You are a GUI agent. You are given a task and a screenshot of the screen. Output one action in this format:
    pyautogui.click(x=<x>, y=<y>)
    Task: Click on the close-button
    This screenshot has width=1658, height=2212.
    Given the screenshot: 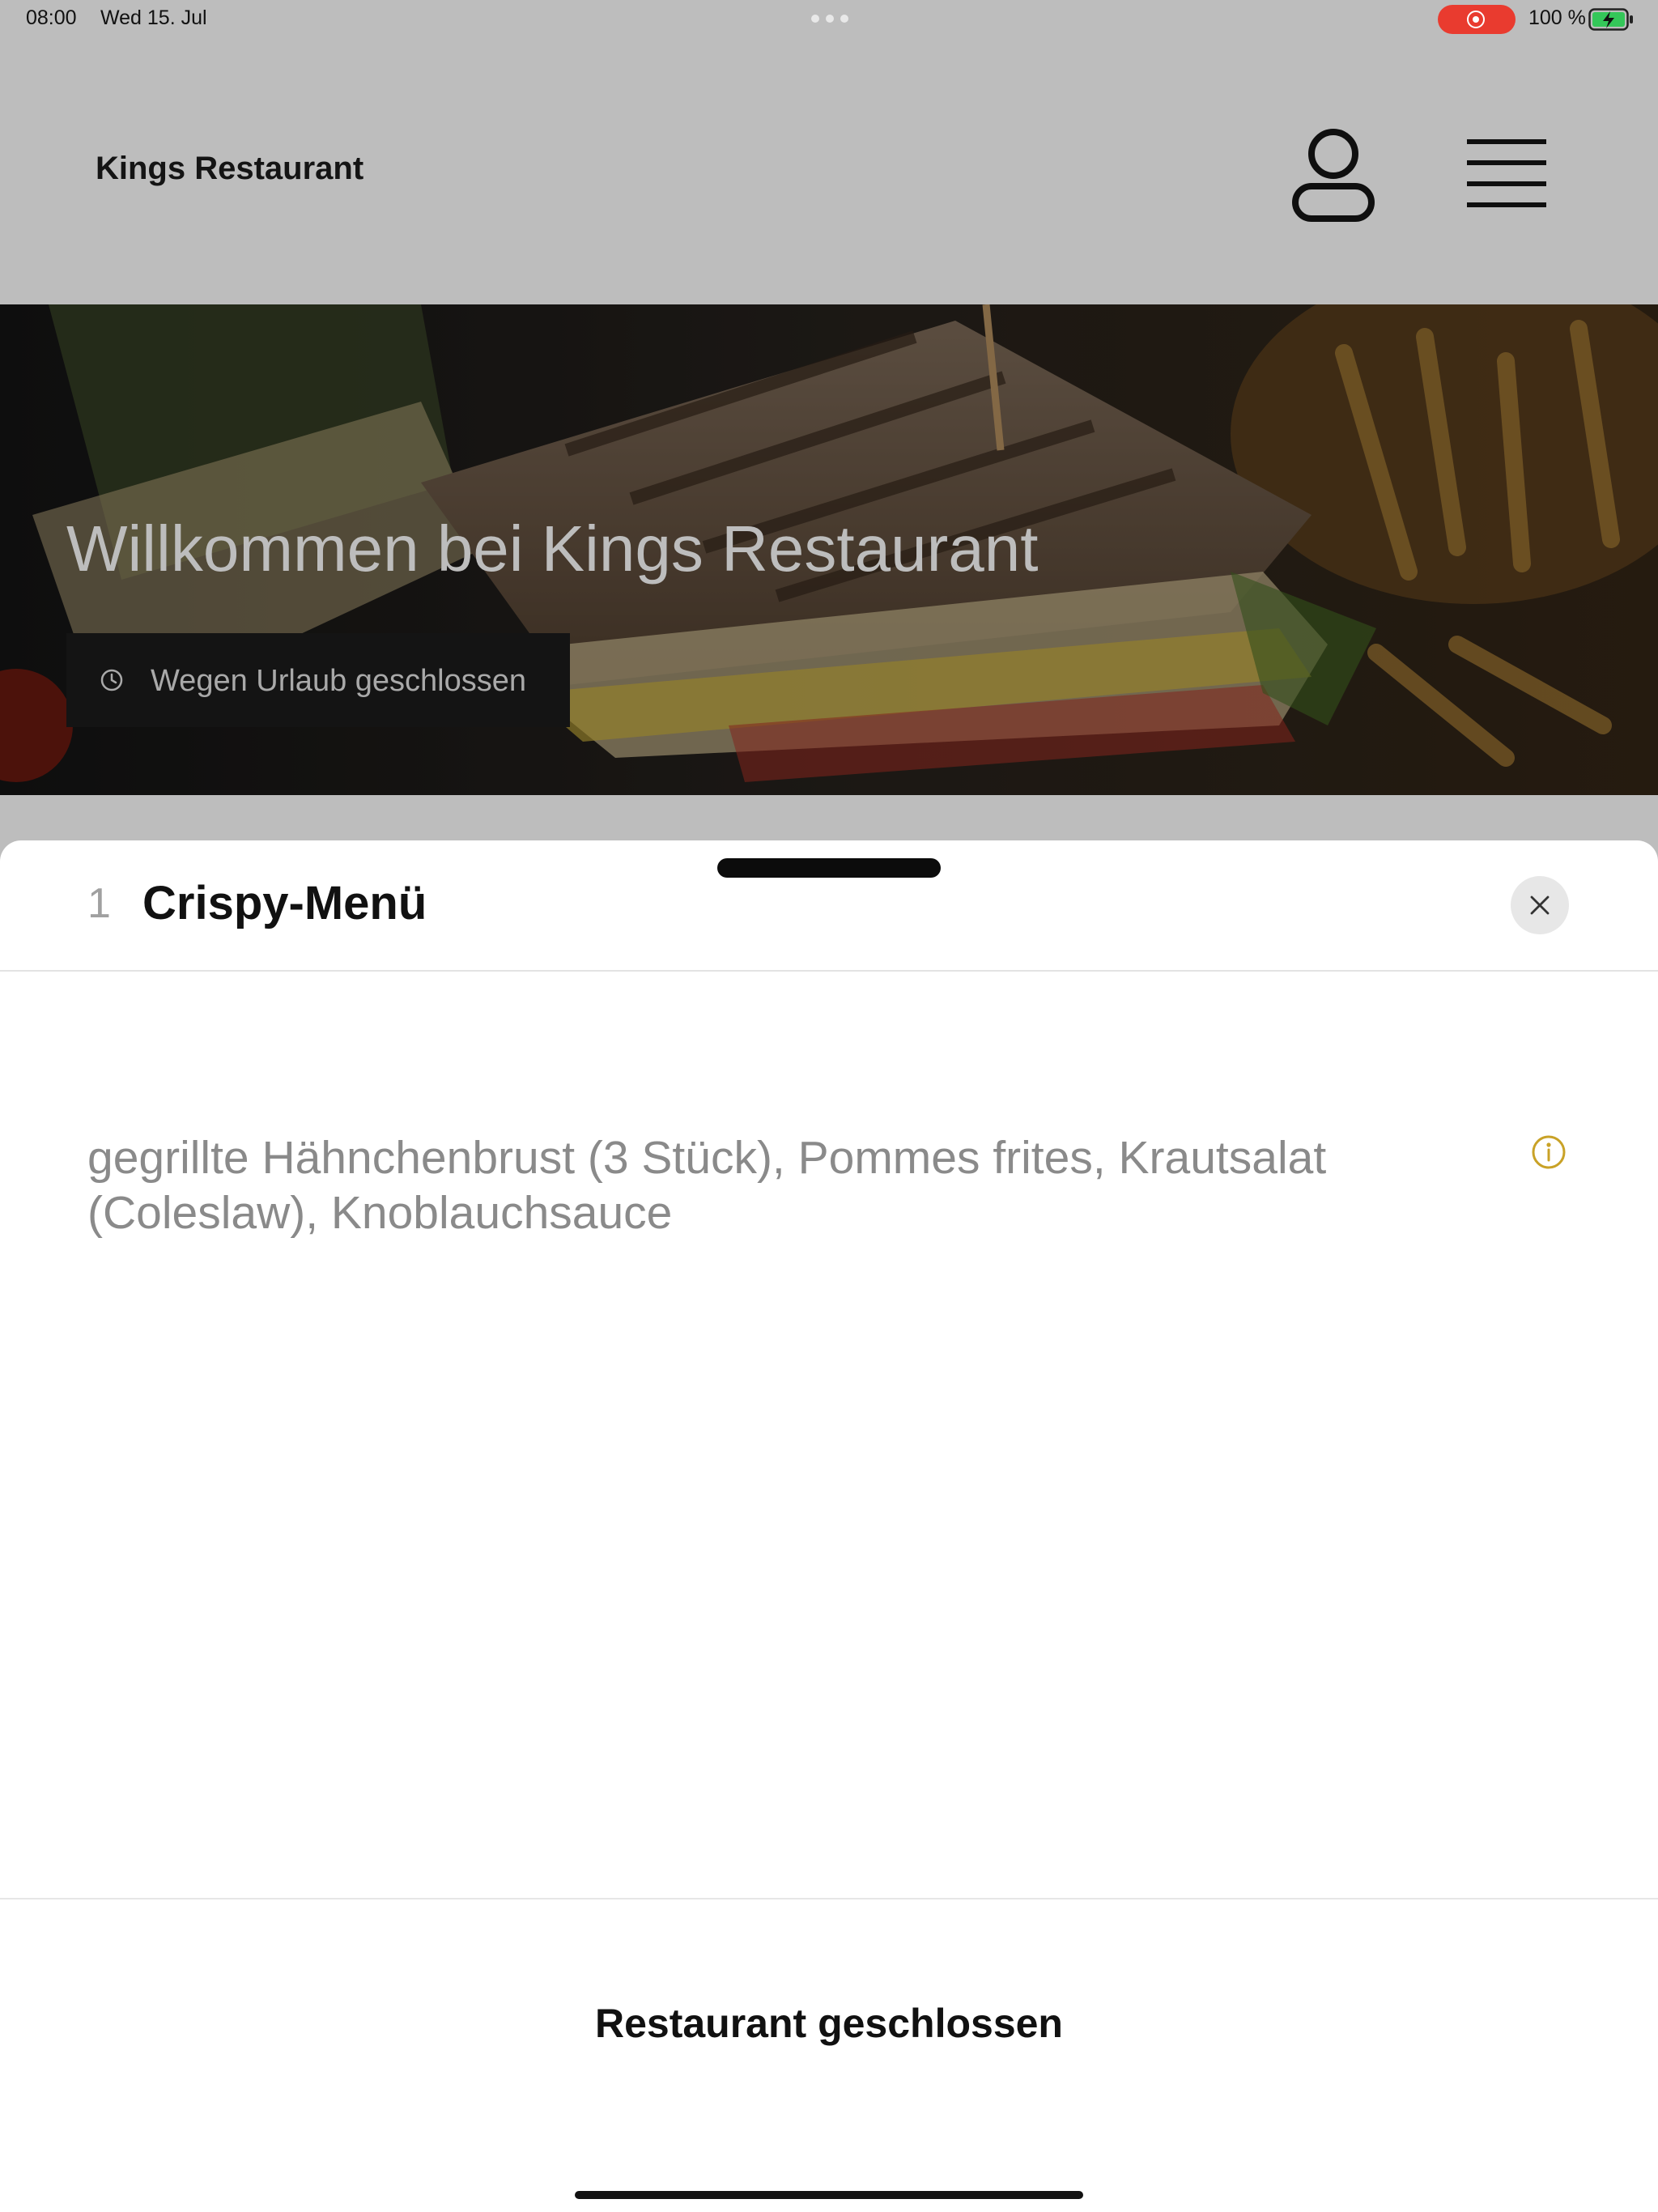 What is the action you would take?
    pyautogui.click(x=1540, y=905)
    